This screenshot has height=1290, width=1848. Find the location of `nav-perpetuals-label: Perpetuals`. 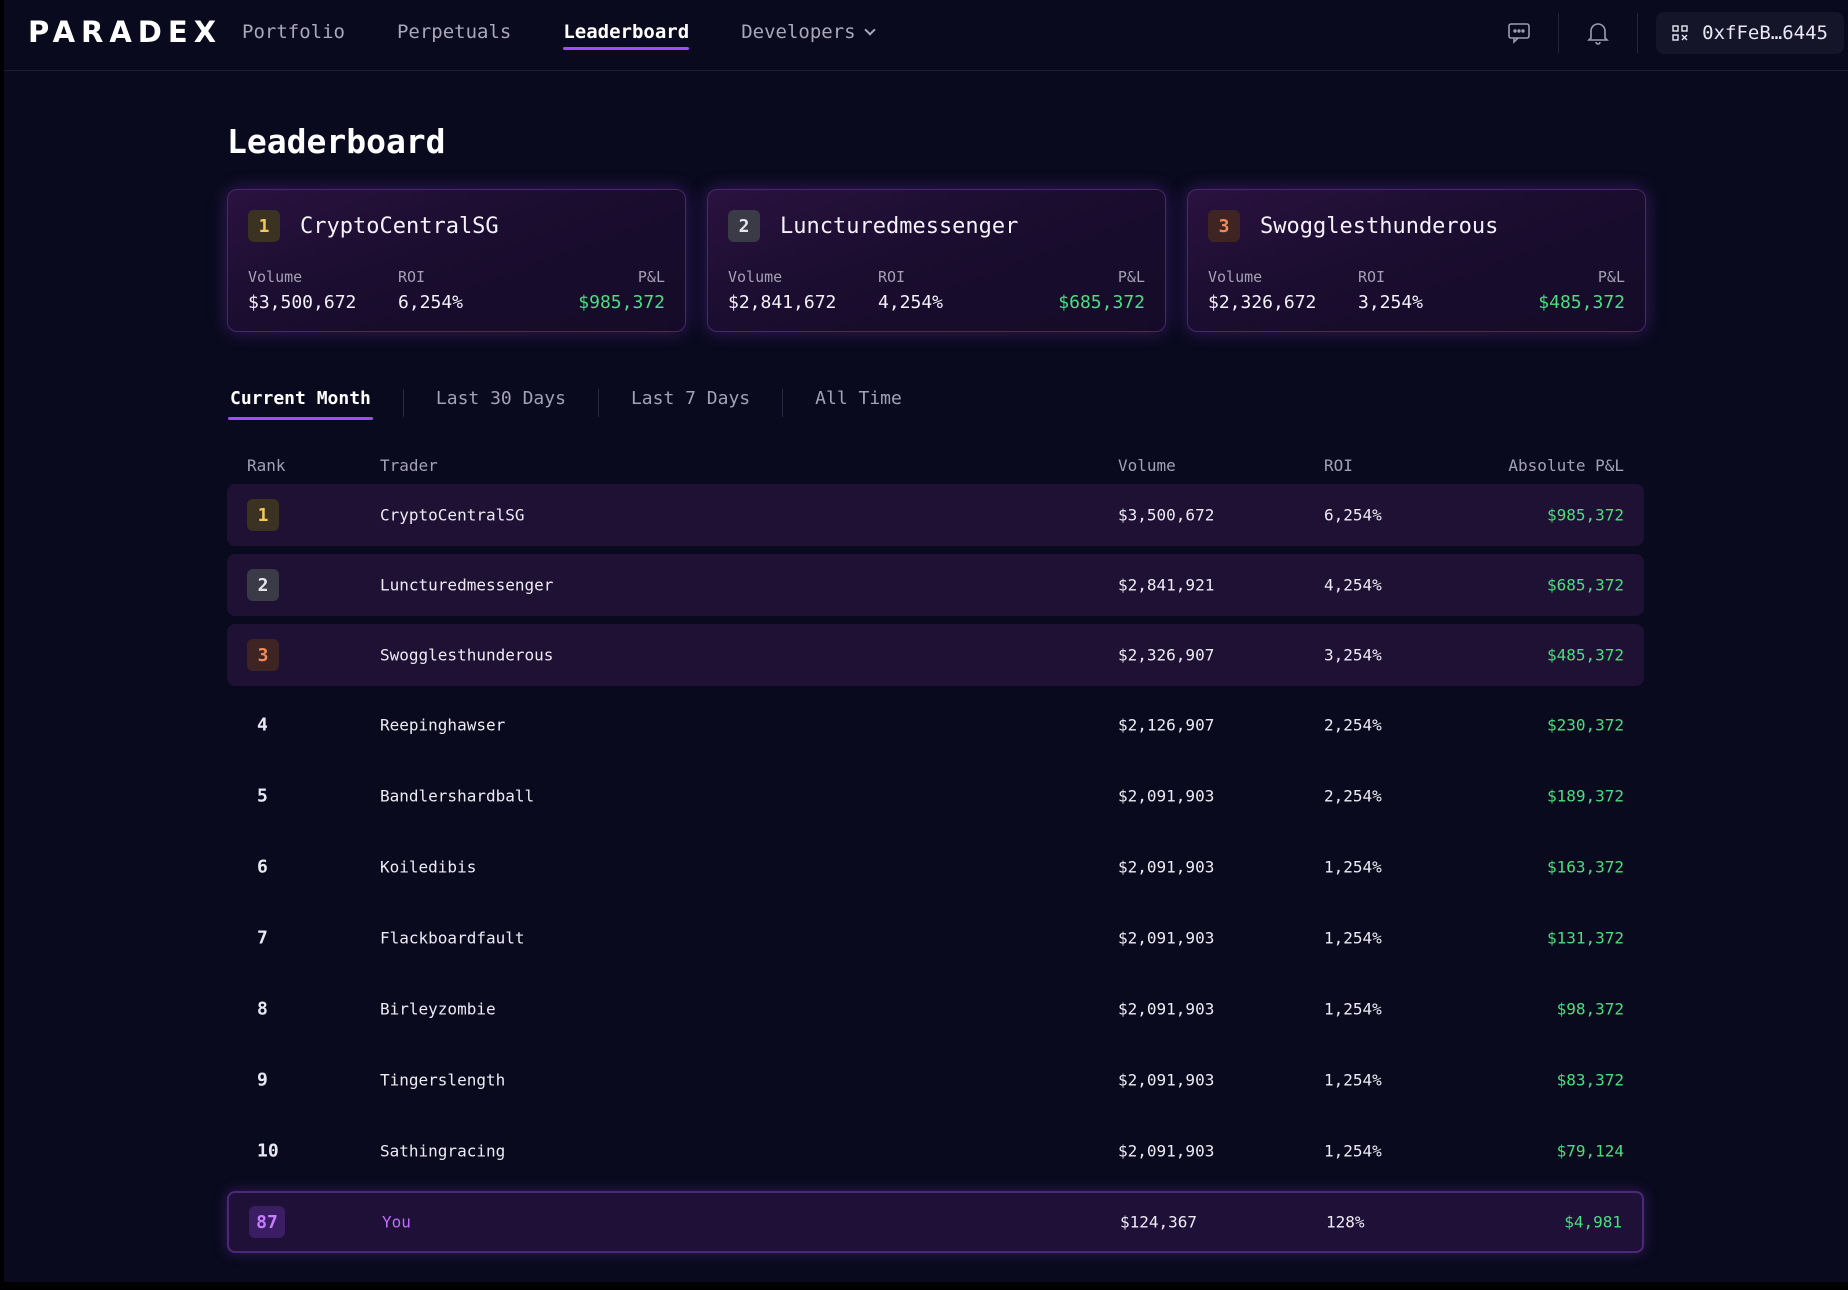

nav-perpetuals-label: Perpetuals is located at coordinates (454, 32).